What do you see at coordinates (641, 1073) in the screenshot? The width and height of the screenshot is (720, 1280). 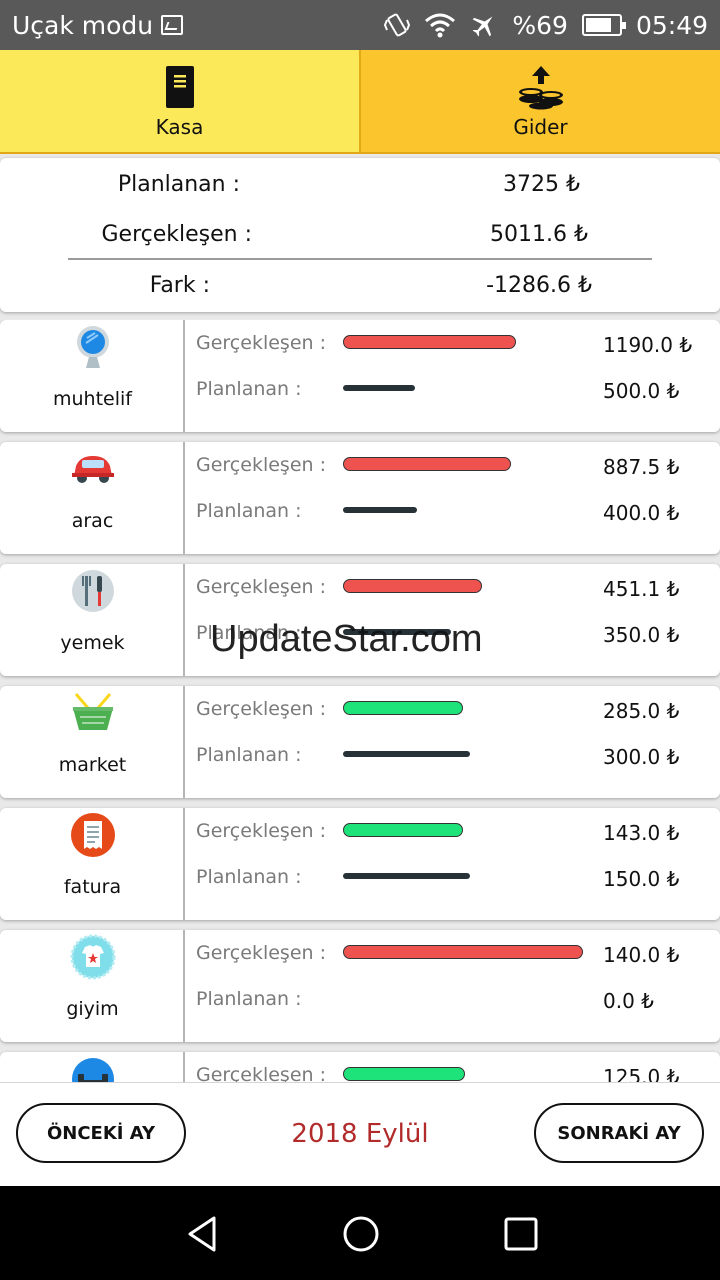 I see `actual-amount: 125.0 ₺` at bounding box center [641, 1073].